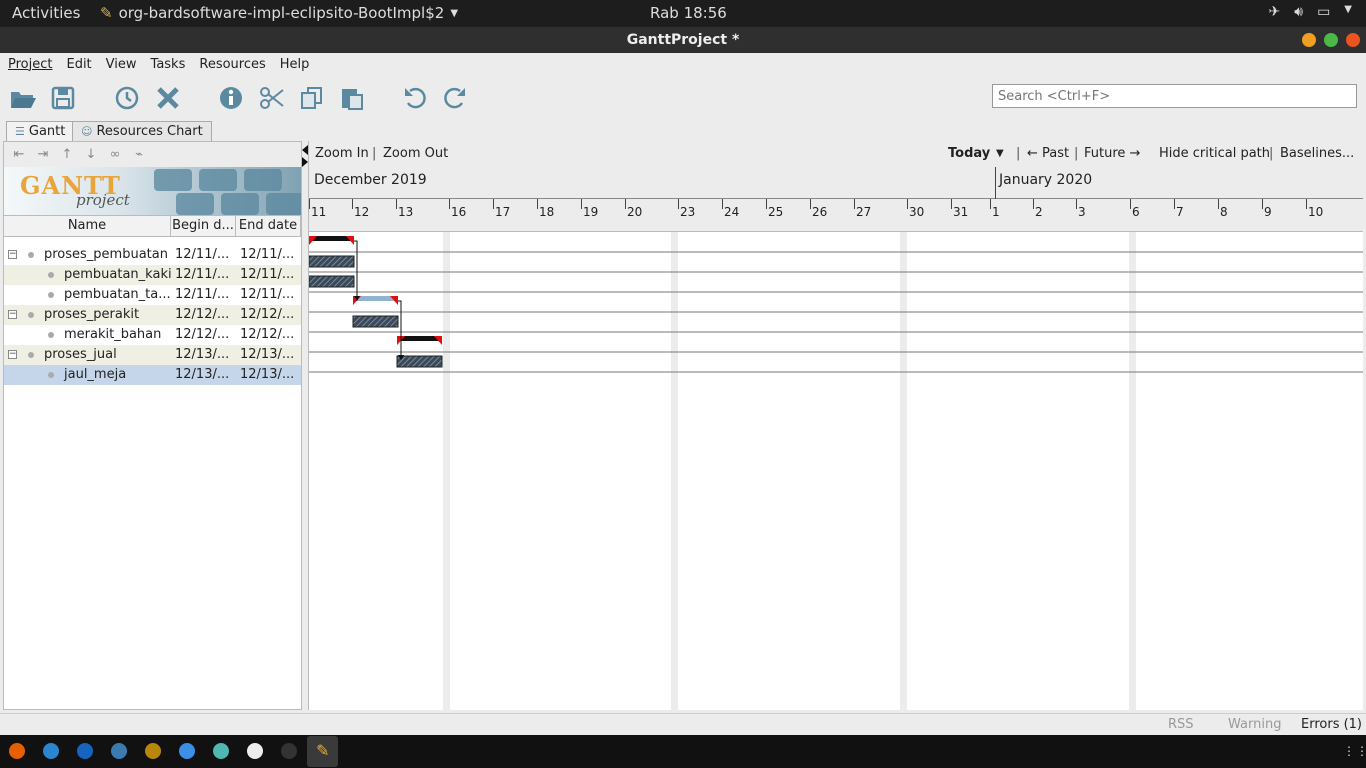  I want to click on redo-icon, so click(455, 98).